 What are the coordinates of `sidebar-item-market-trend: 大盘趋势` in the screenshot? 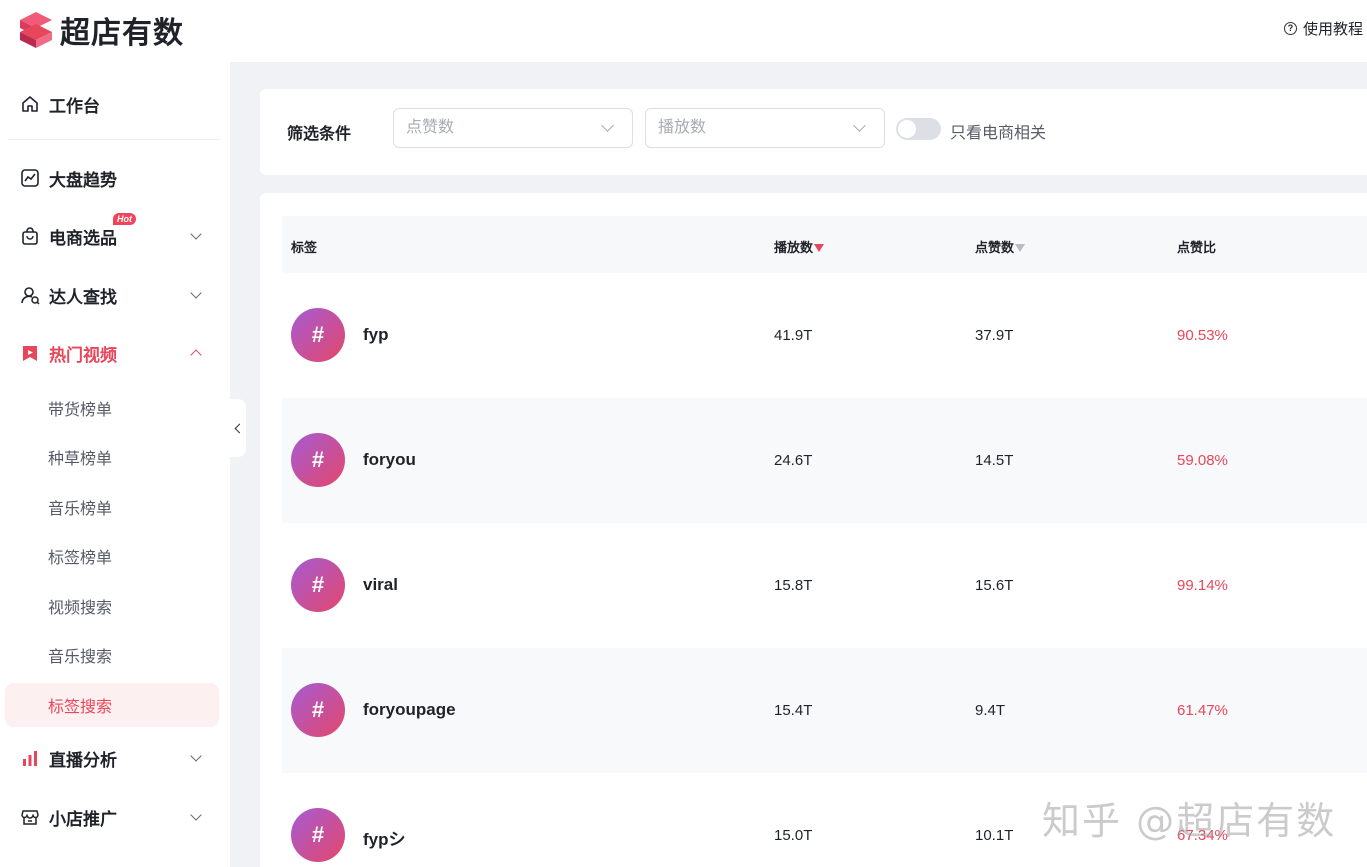 It's located at (115, 178).